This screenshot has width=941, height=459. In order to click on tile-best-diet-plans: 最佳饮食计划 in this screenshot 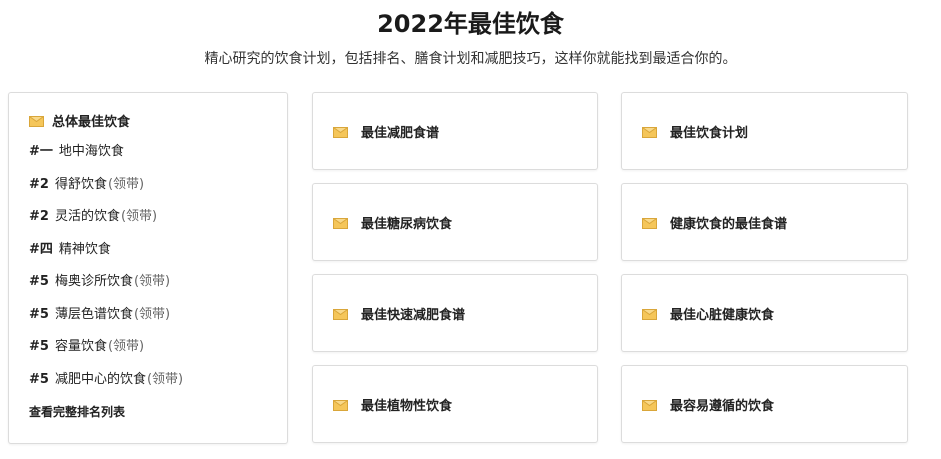, I will do `click(764, 131)`.